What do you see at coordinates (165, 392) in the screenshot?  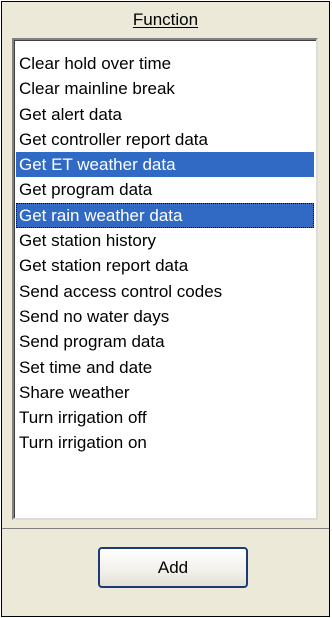 I see `function-list-item: Share weather` at bounding box center [165, 392].